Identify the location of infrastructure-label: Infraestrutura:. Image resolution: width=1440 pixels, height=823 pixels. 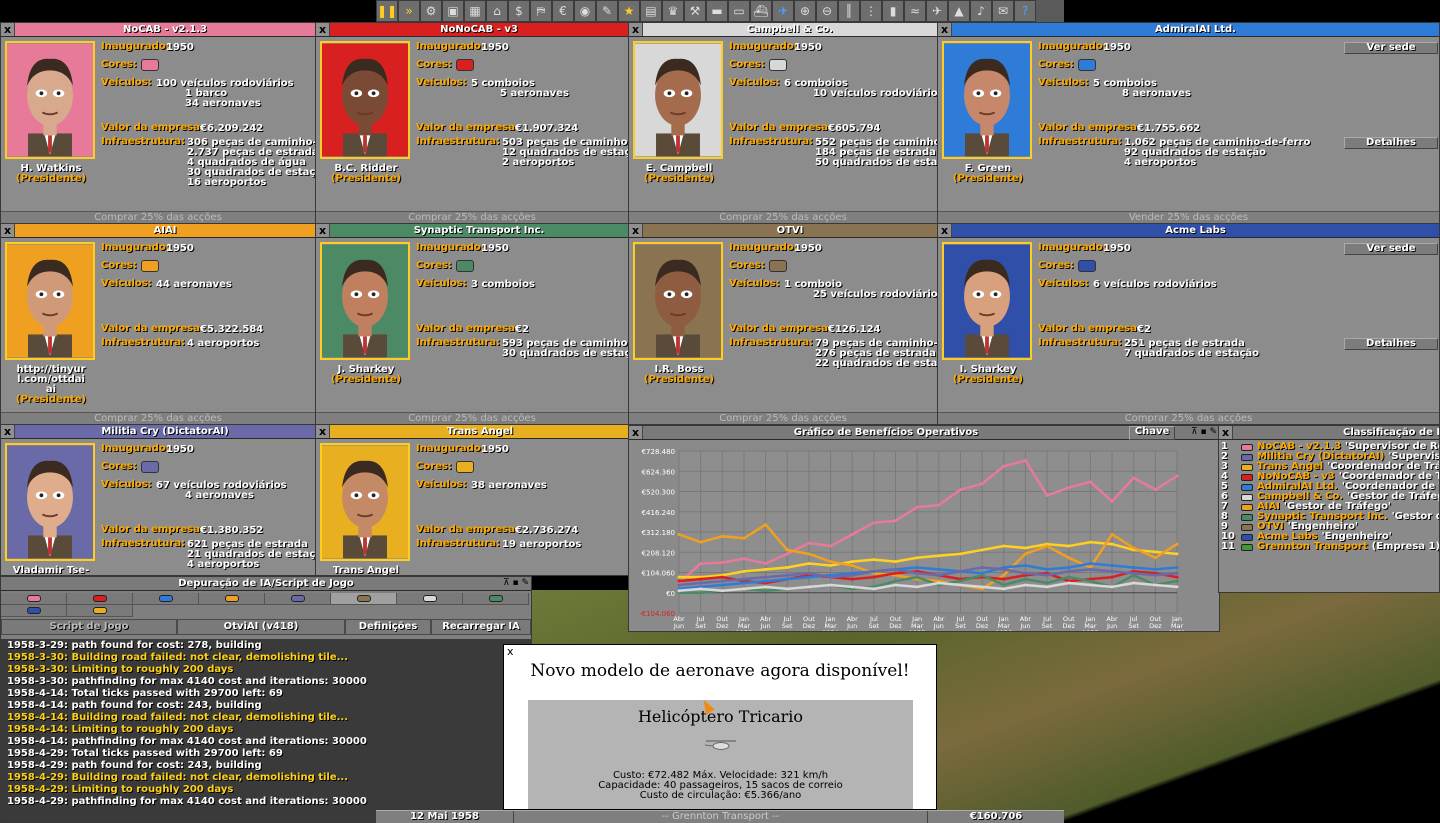
(458, 342).